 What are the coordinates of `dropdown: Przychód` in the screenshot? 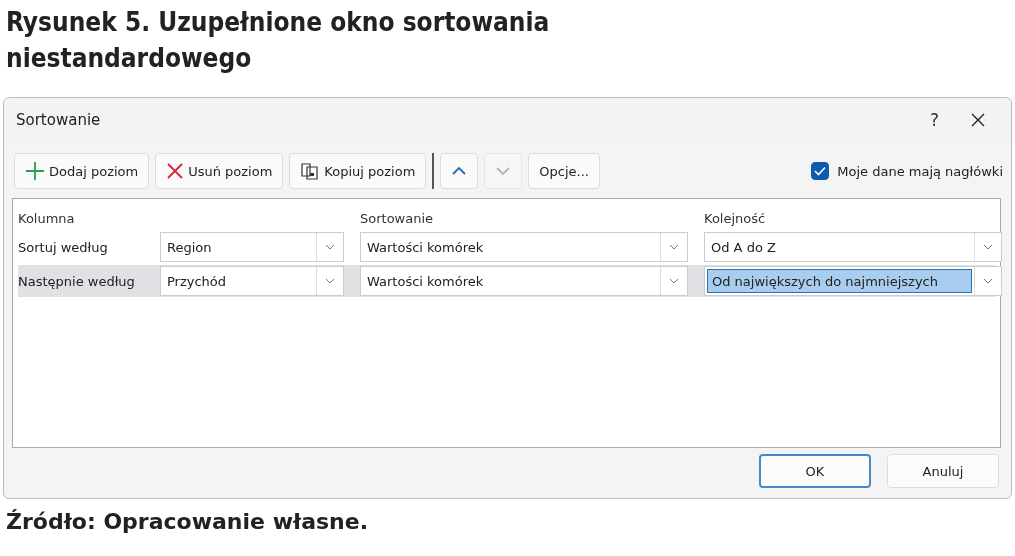 It's located at (252, 281).